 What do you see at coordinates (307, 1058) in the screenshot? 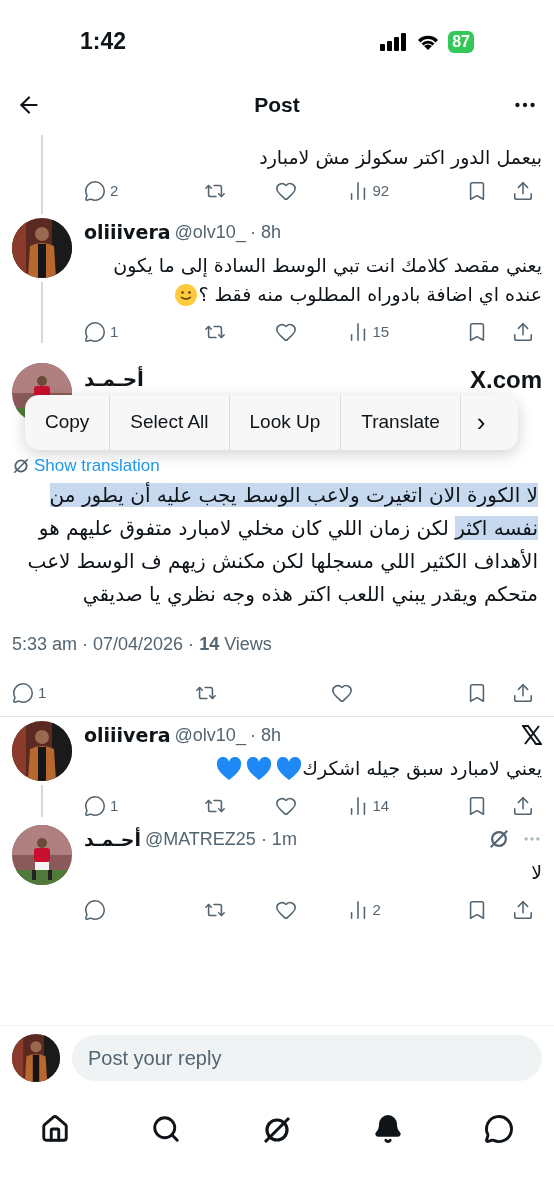
I see `reply-field: Post your reply` at bounding box center [307, 1058].